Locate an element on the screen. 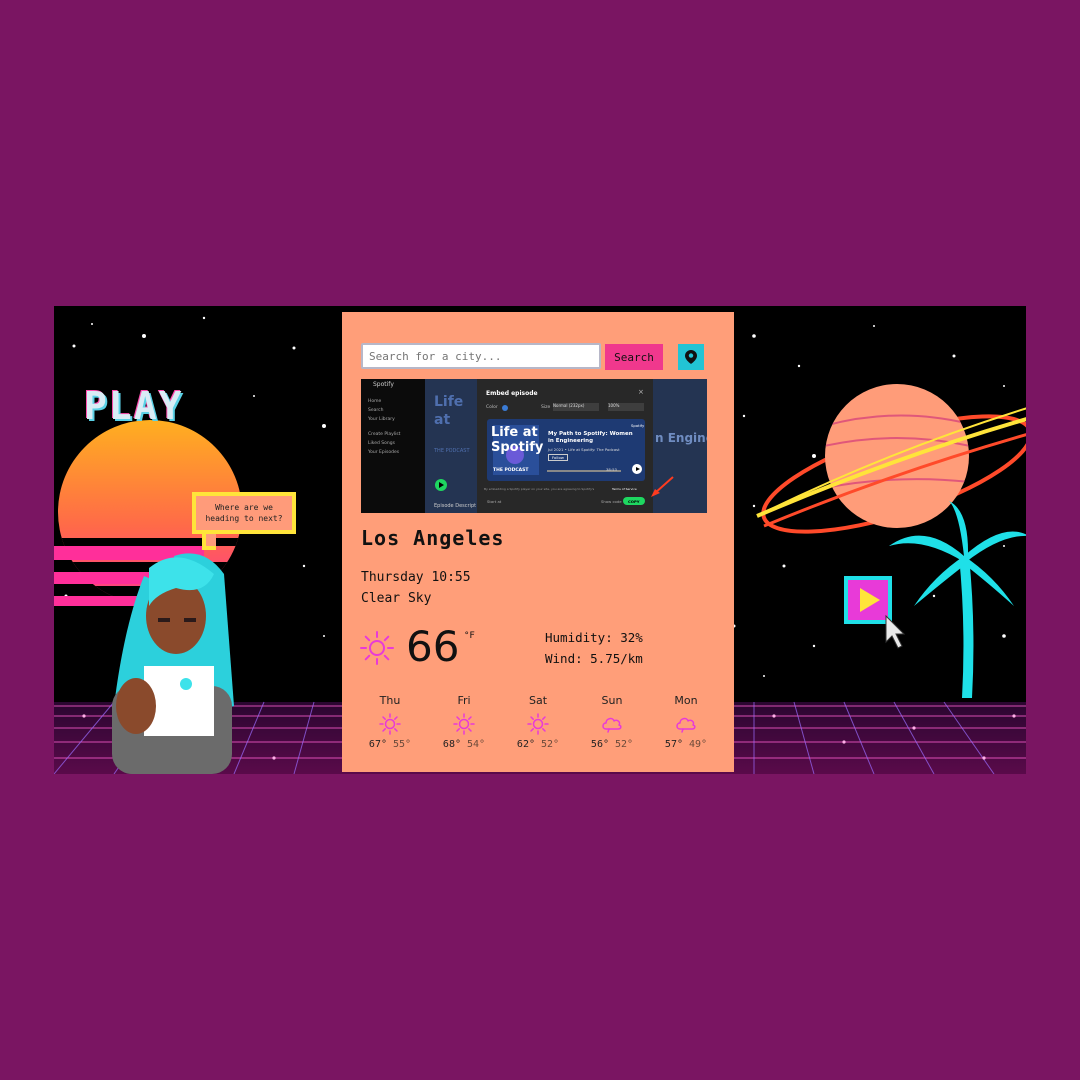  forecast-high: 67° is located at coordinates (377, 744).